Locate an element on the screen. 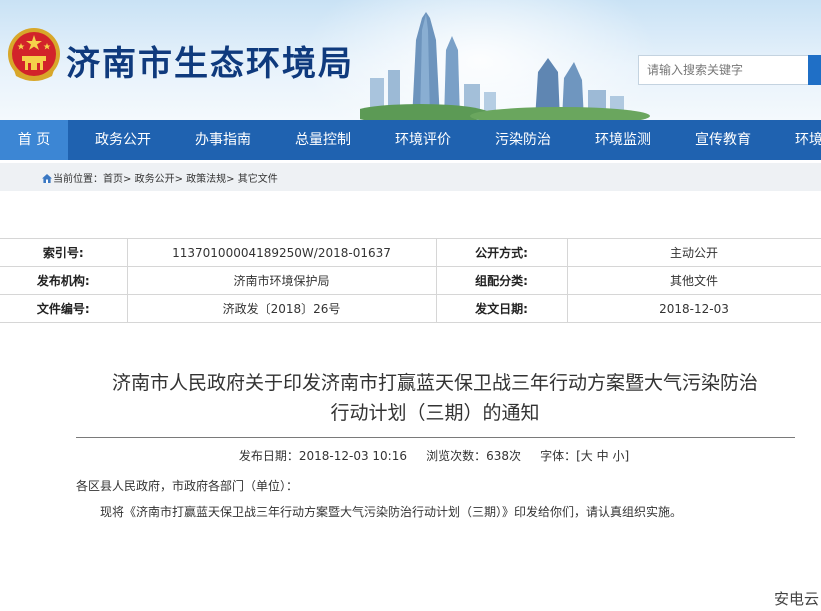 Image resolution: width=821 pixels, height=611 pixels. article-title-line-2: 行动计划（三期）的通知 is located at coordinates (435, 413).